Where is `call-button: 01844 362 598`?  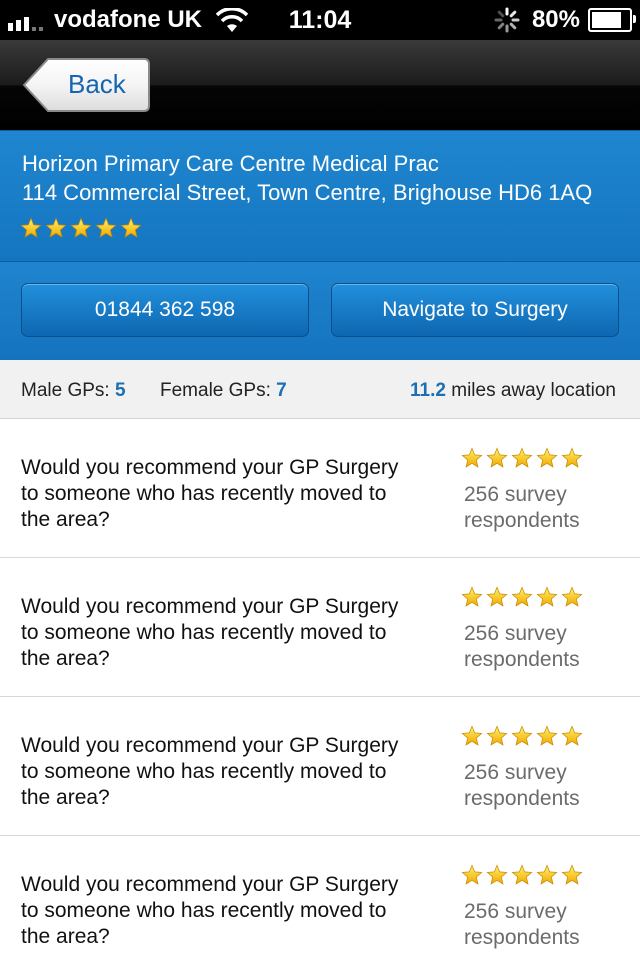
call-button: 01844 362 598 is located at coordinates (165, 310).